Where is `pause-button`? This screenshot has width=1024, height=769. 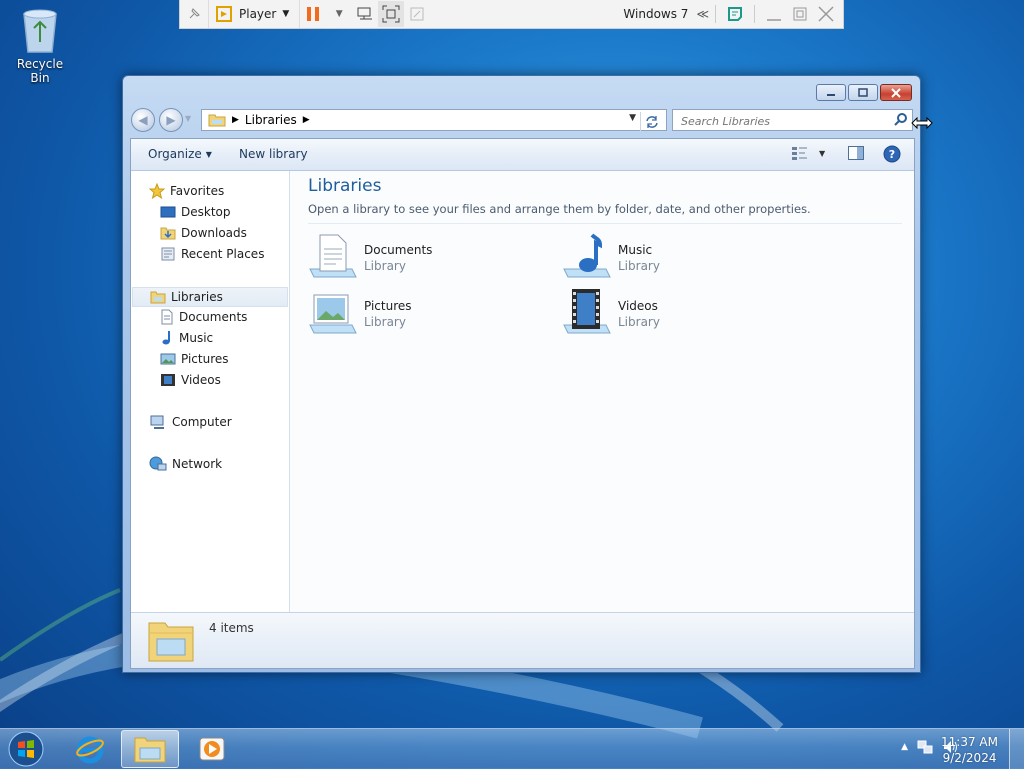
pause-button is located at coordinates (313, 14).